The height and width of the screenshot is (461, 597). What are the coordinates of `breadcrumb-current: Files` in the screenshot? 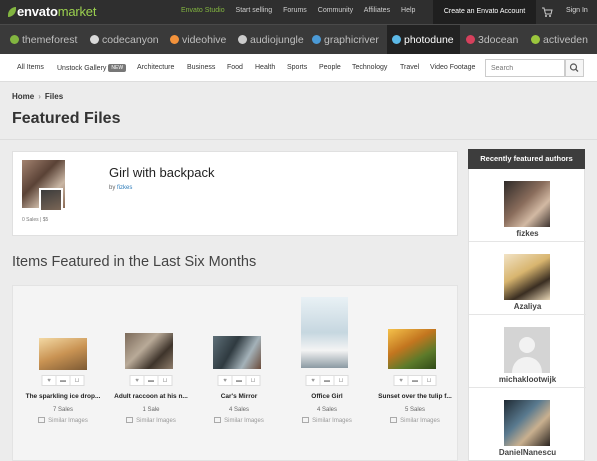 It's located at (54, 96).